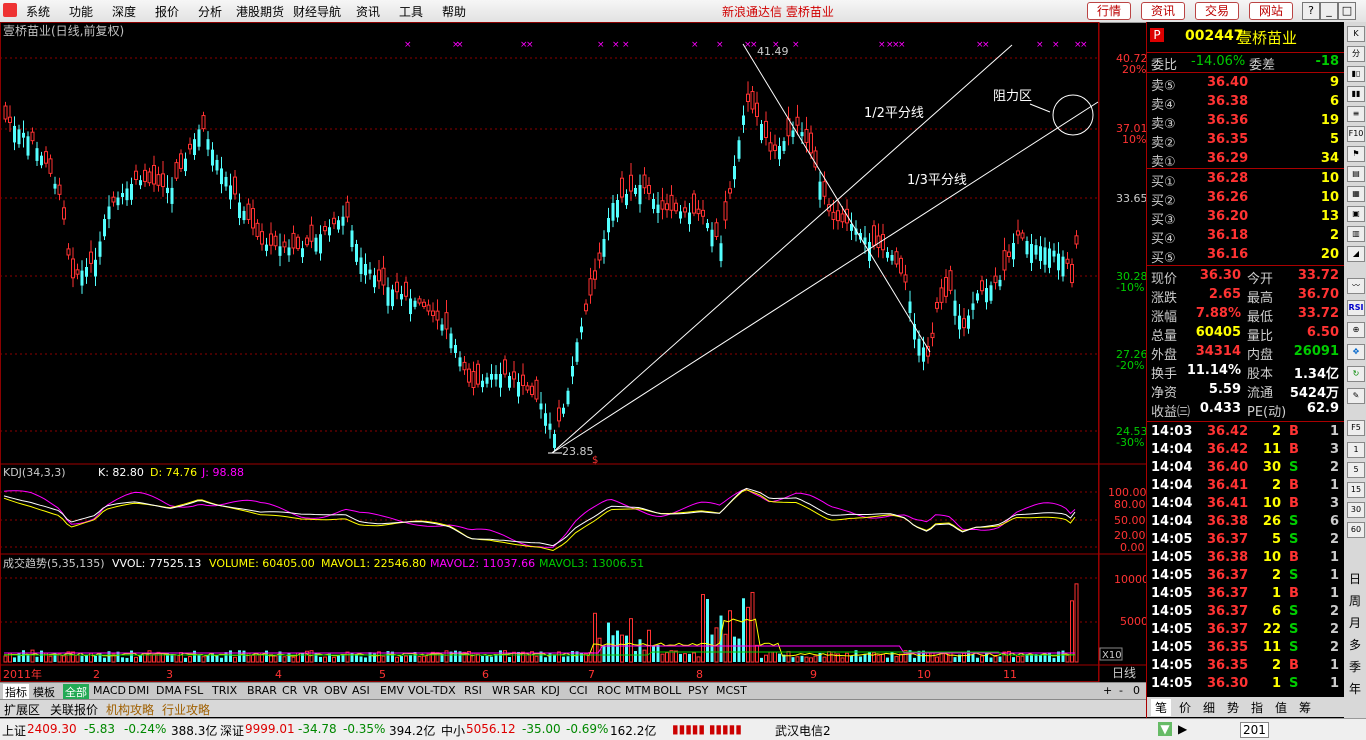 The width and height of the screenshot is (1366, 740). Describe the element at coordinates (1356, 194) in the screenshot. I see `grid-icon: ▦` at that location.